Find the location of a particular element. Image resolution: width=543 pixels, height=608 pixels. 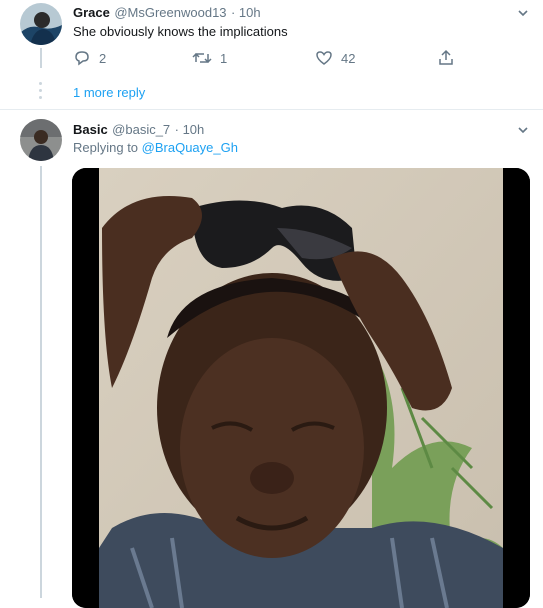

share-icon is located at coordinates (446, 57).